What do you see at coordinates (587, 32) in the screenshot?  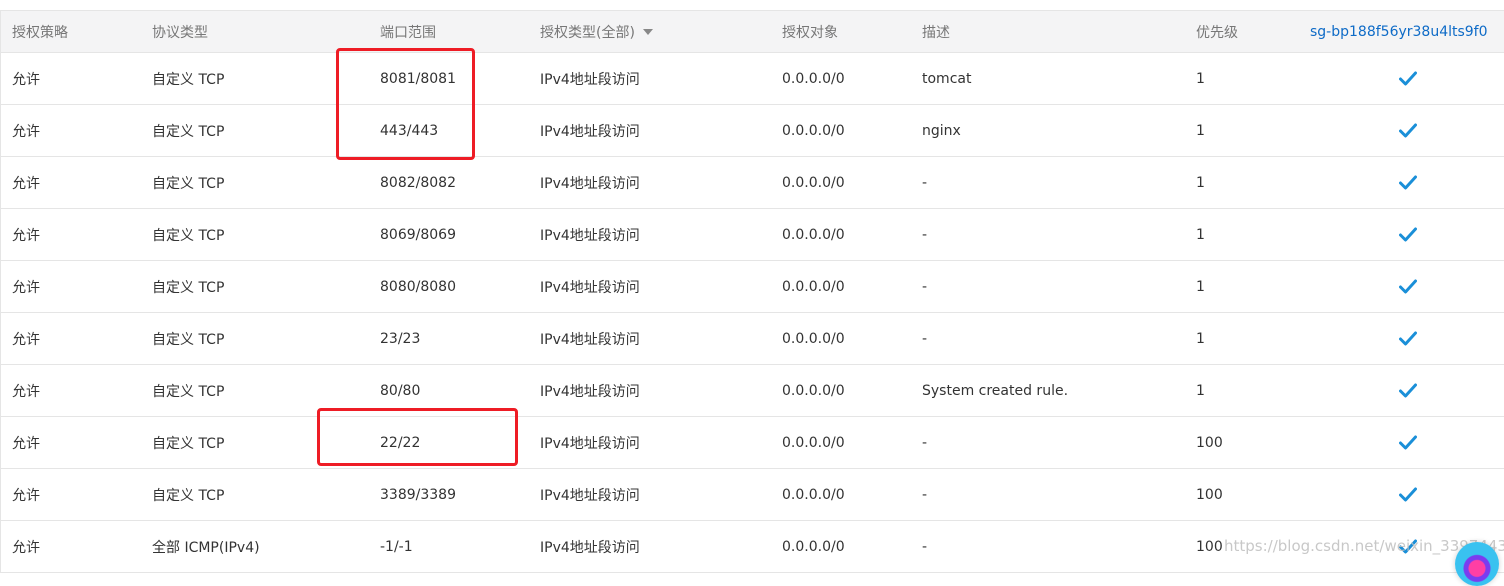 I see `column-header-auth-type: 授权类型(全部)` at bounding box center [587, 32].